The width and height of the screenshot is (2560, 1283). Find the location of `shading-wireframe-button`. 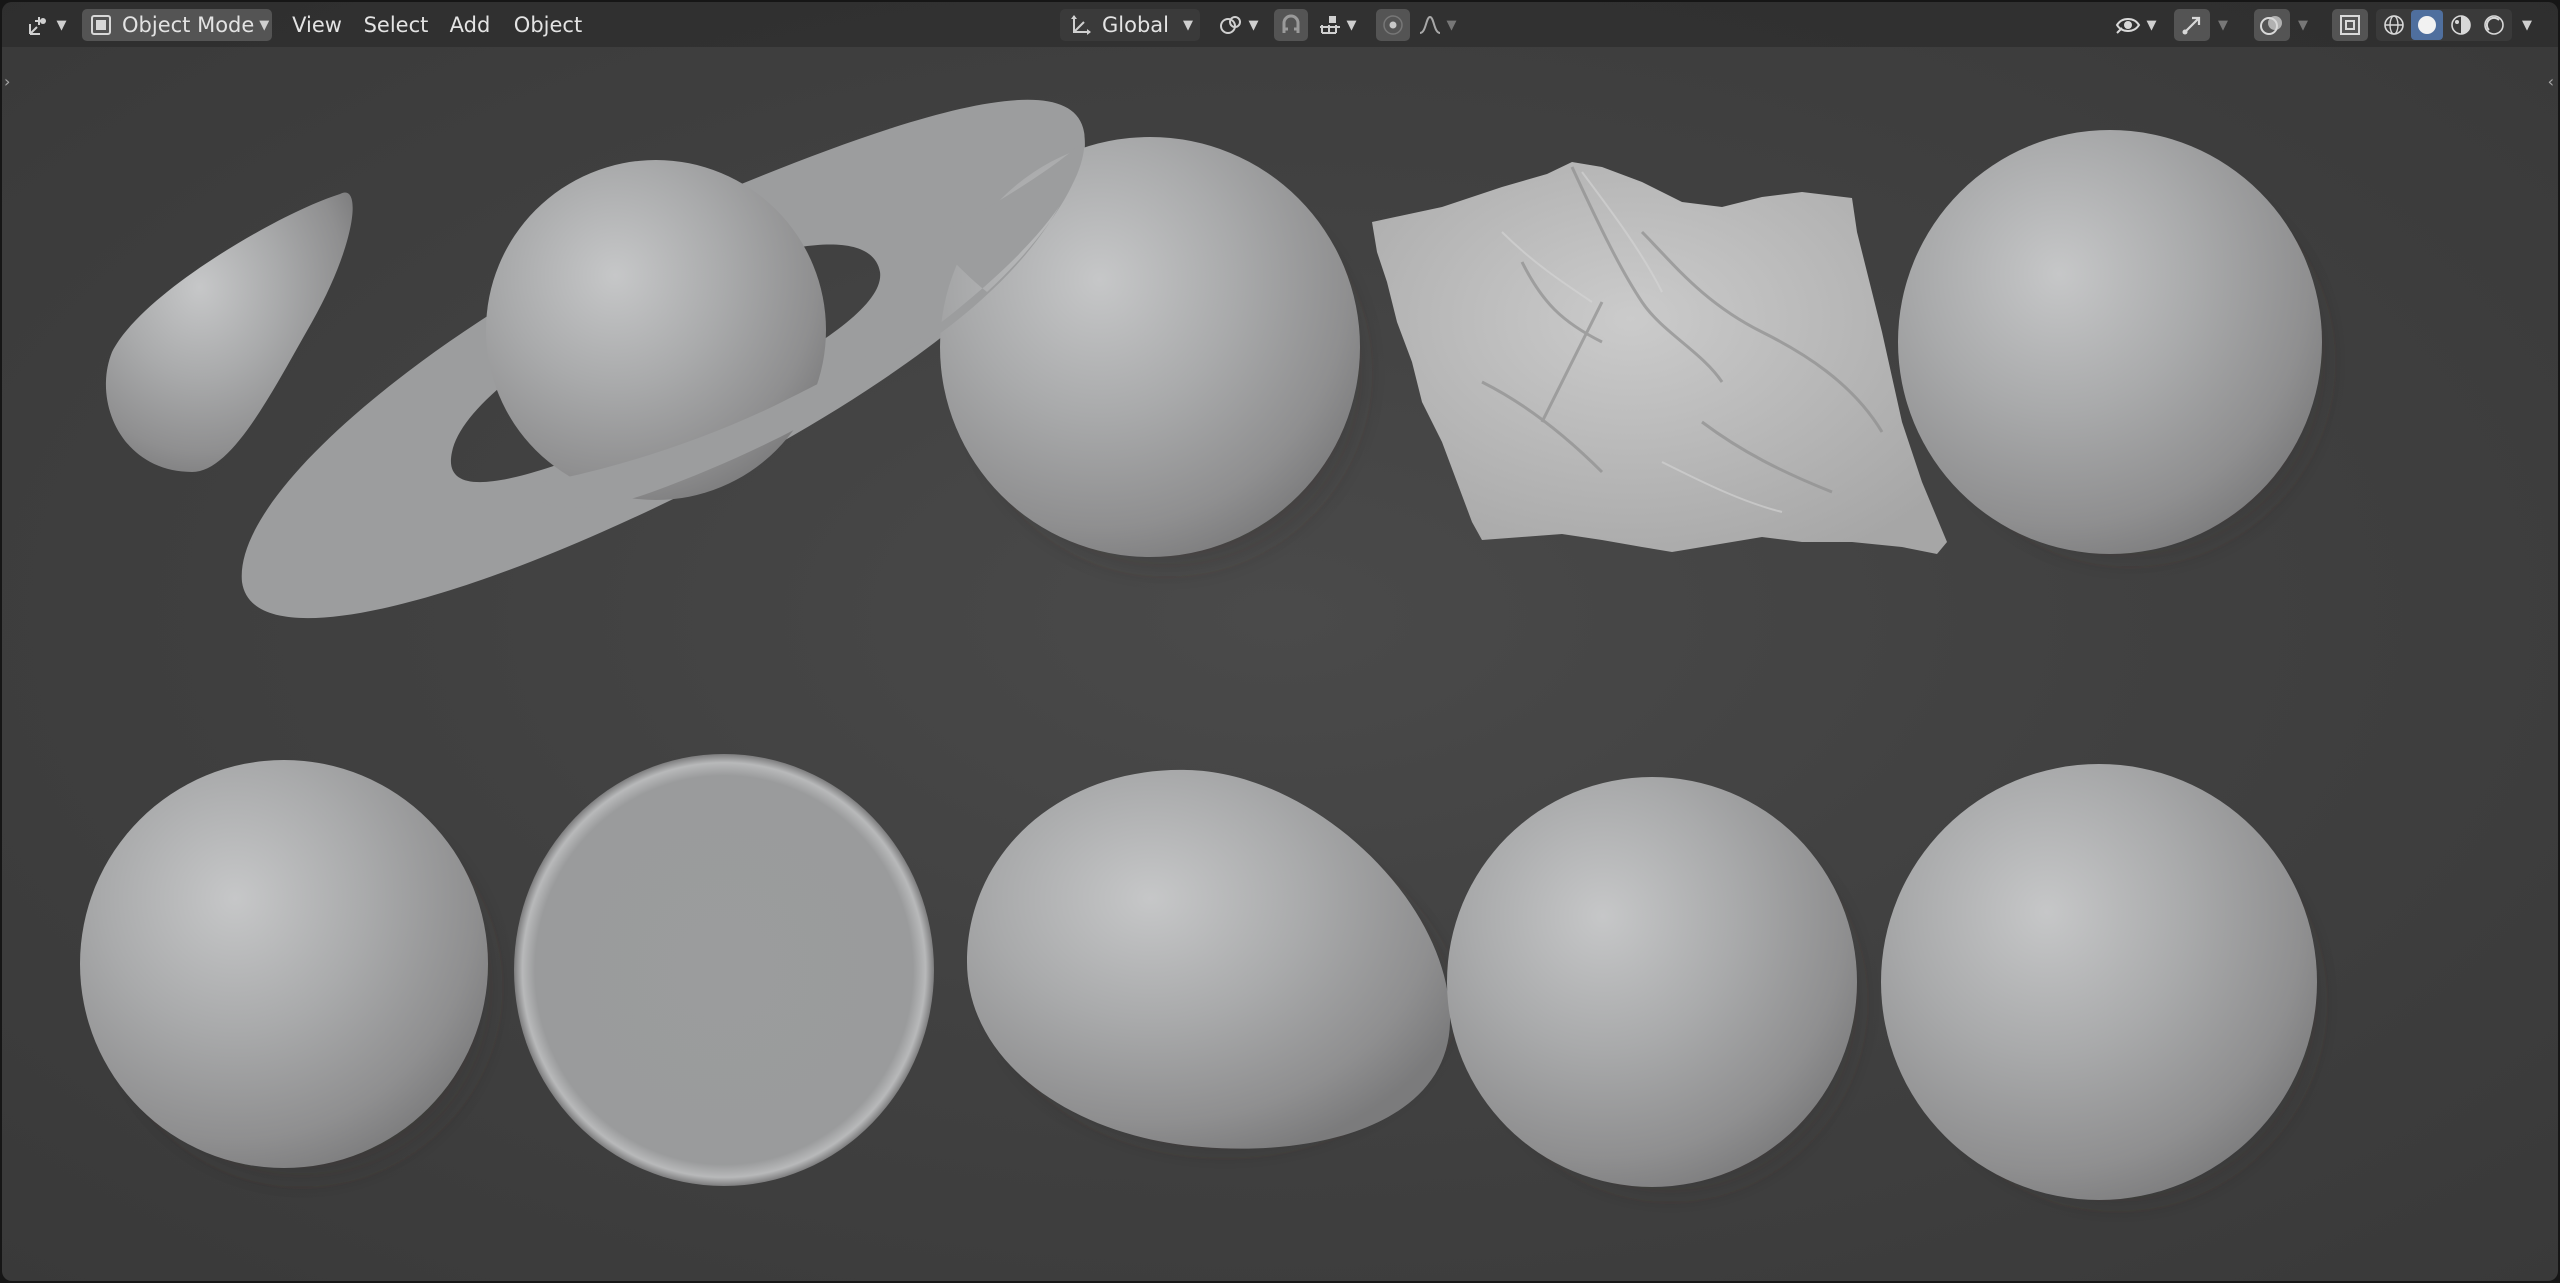

shading-wireframe-button is located at coordinates (2394, 25).